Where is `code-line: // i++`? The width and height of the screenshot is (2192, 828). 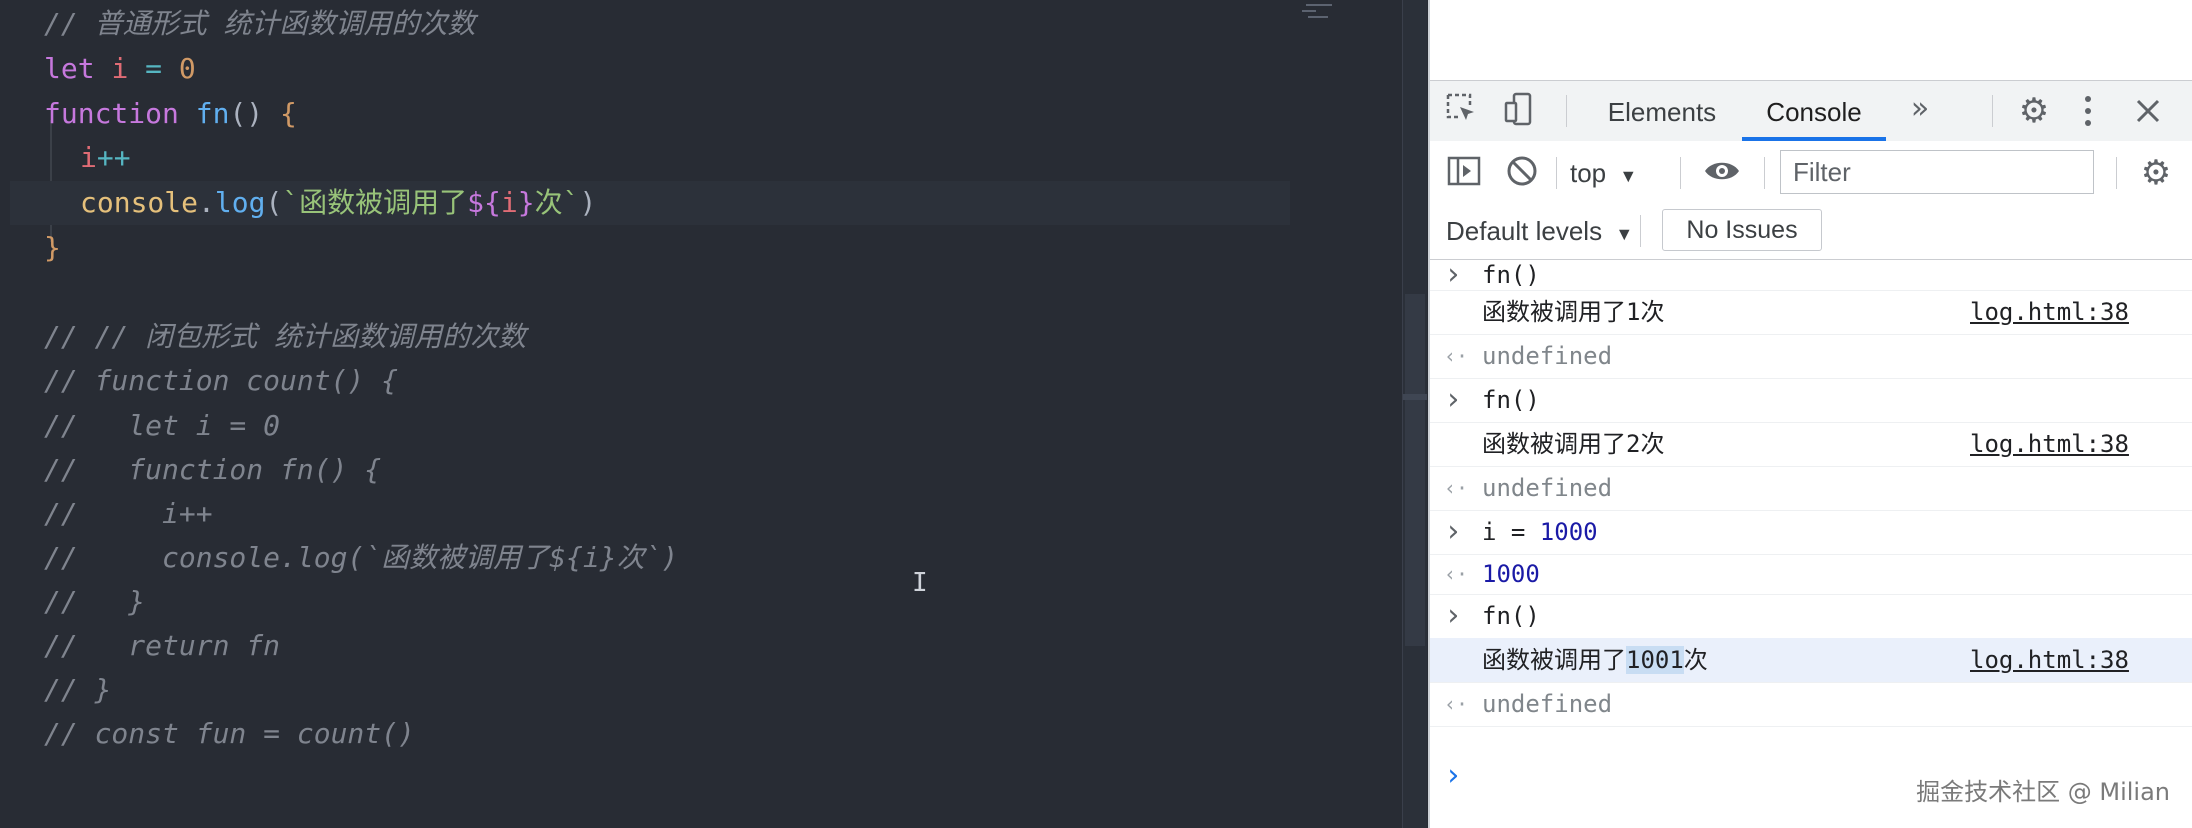 code-line: // i++ is located at coordinates (704, 514).